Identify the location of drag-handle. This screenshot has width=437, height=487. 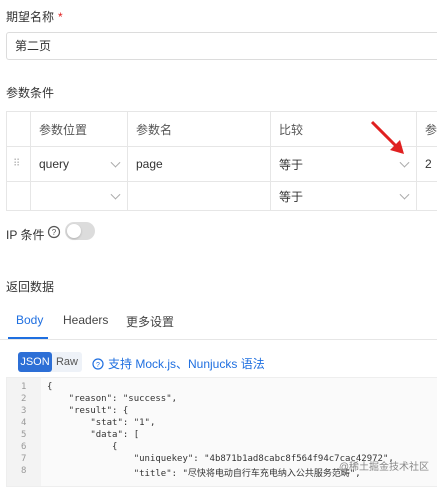
(18, 196).